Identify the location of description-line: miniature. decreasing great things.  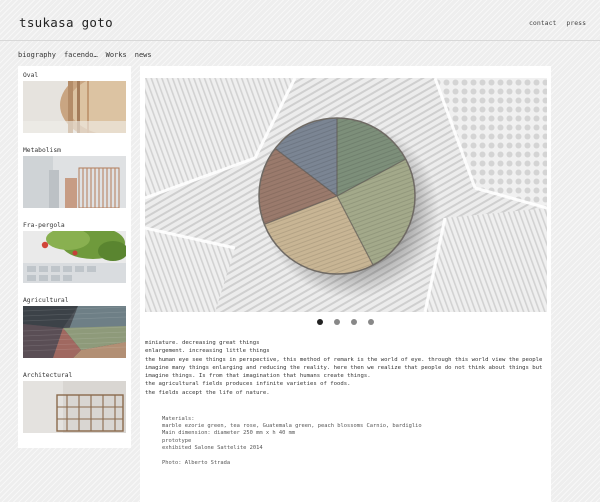
(202, 343).